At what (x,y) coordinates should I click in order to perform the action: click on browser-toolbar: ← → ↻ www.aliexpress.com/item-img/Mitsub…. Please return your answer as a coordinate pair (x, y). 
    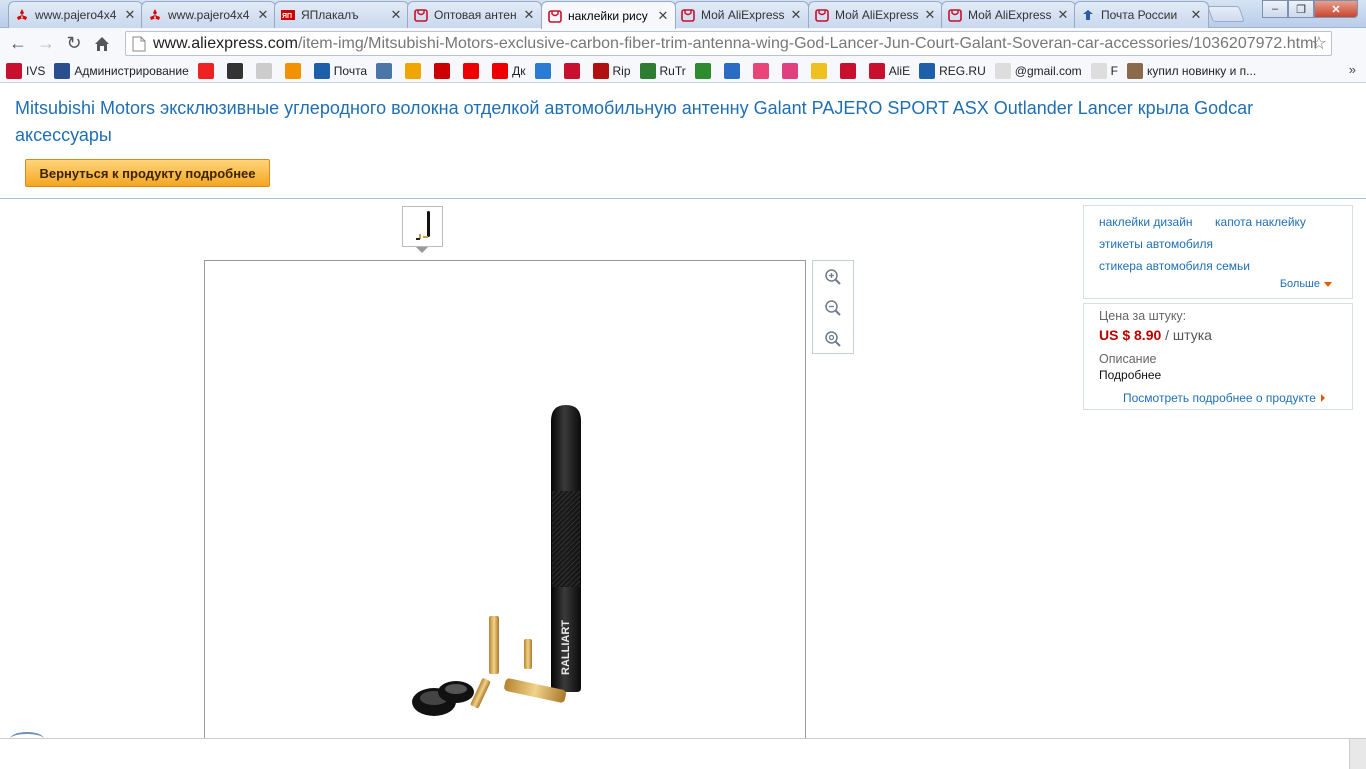
    Looking at the image, I should click on (683, 52).